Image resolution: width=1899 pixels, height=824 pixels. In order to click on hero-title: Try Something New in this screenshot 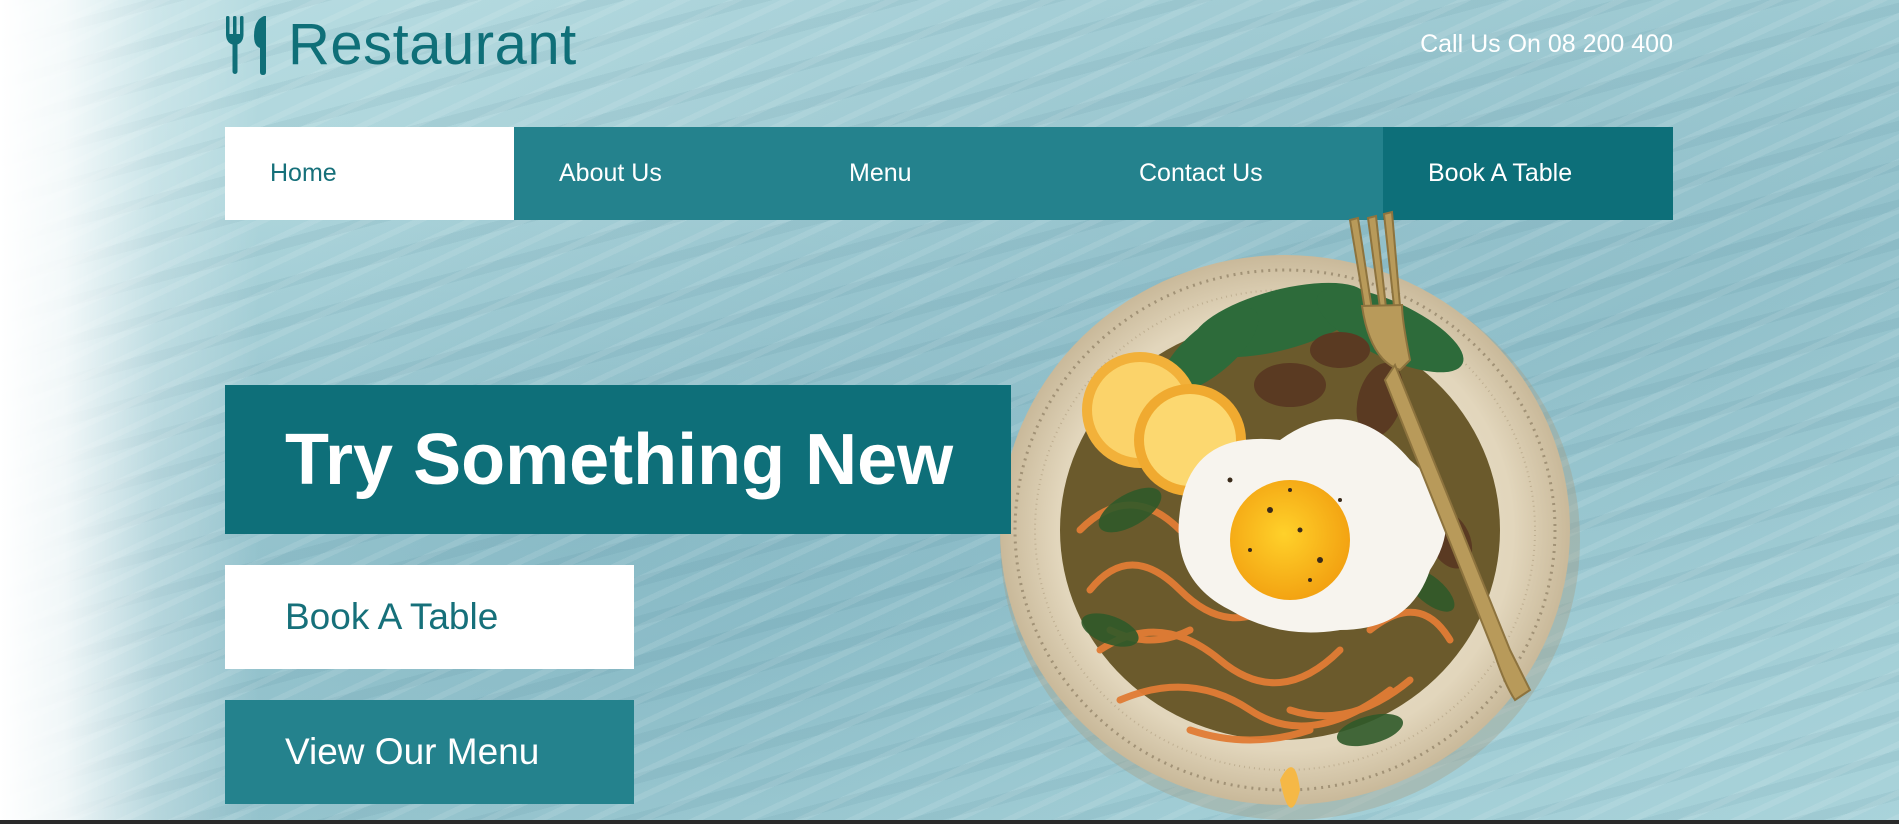, I will do `click(619, 459)`.